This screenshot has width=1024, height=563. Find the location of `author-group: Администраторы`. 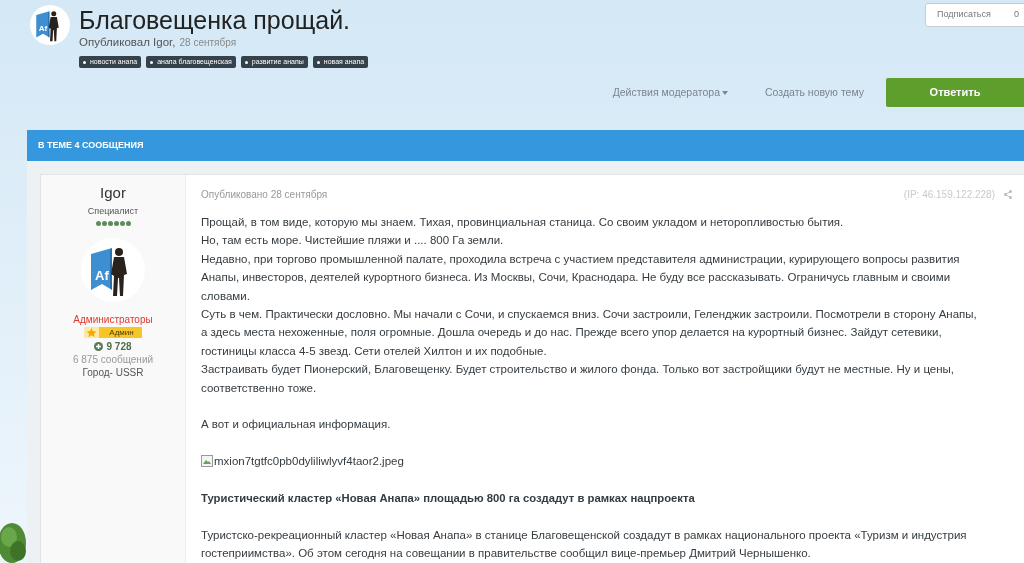

author-group: Администраторы is located at coordinates (113, 320).